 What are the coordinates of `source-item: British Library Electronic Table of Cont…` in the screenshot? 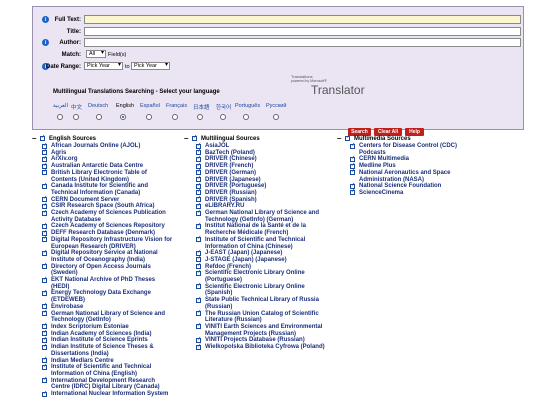 It's located at (108, 175).